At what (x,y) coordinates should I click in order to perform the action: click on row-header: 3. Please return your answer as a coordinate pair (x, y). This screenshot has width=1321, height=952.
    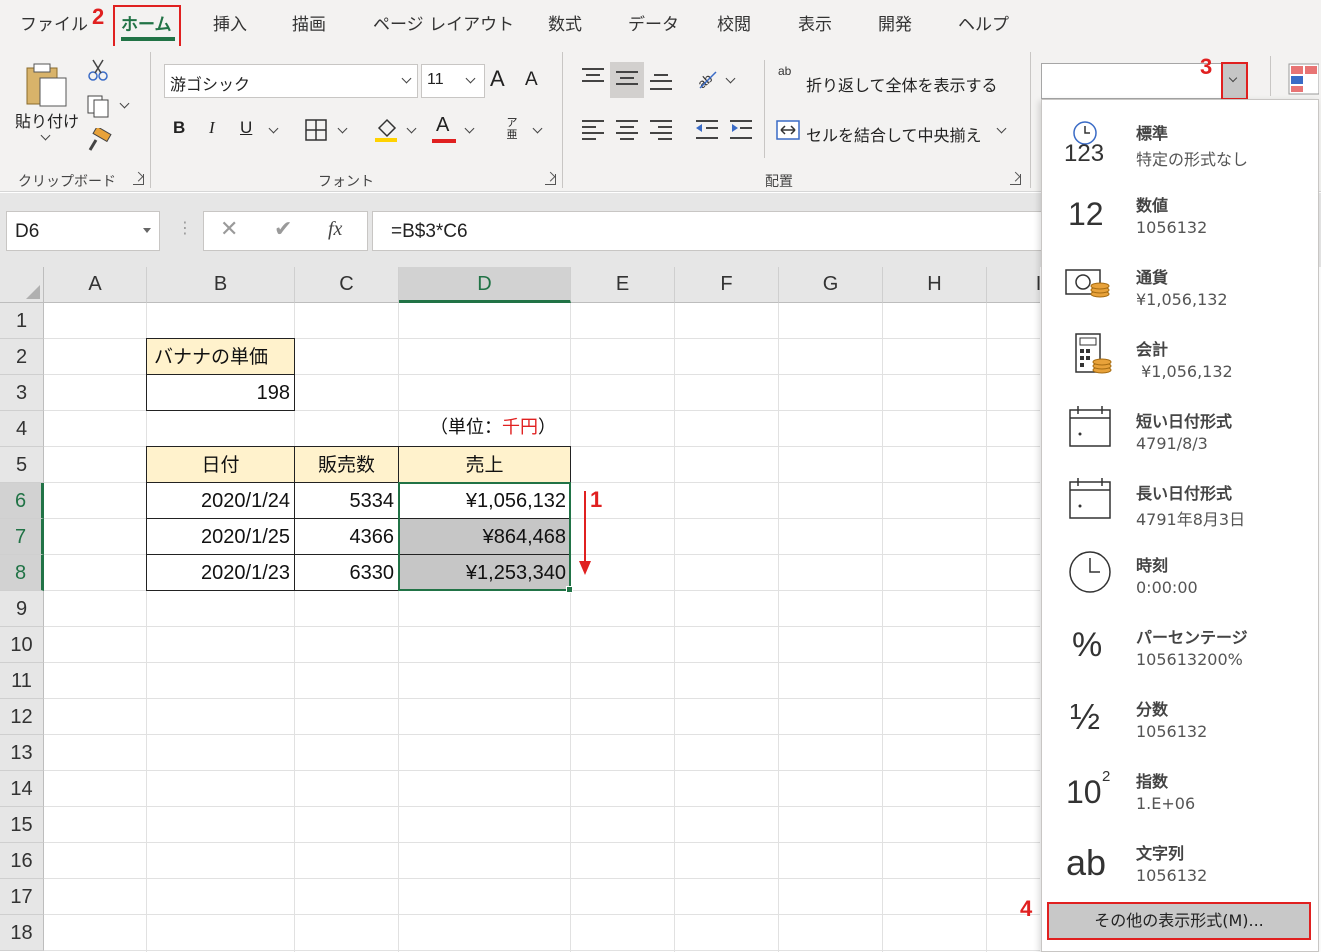
    Looking at the image, I should click on (22, 393).